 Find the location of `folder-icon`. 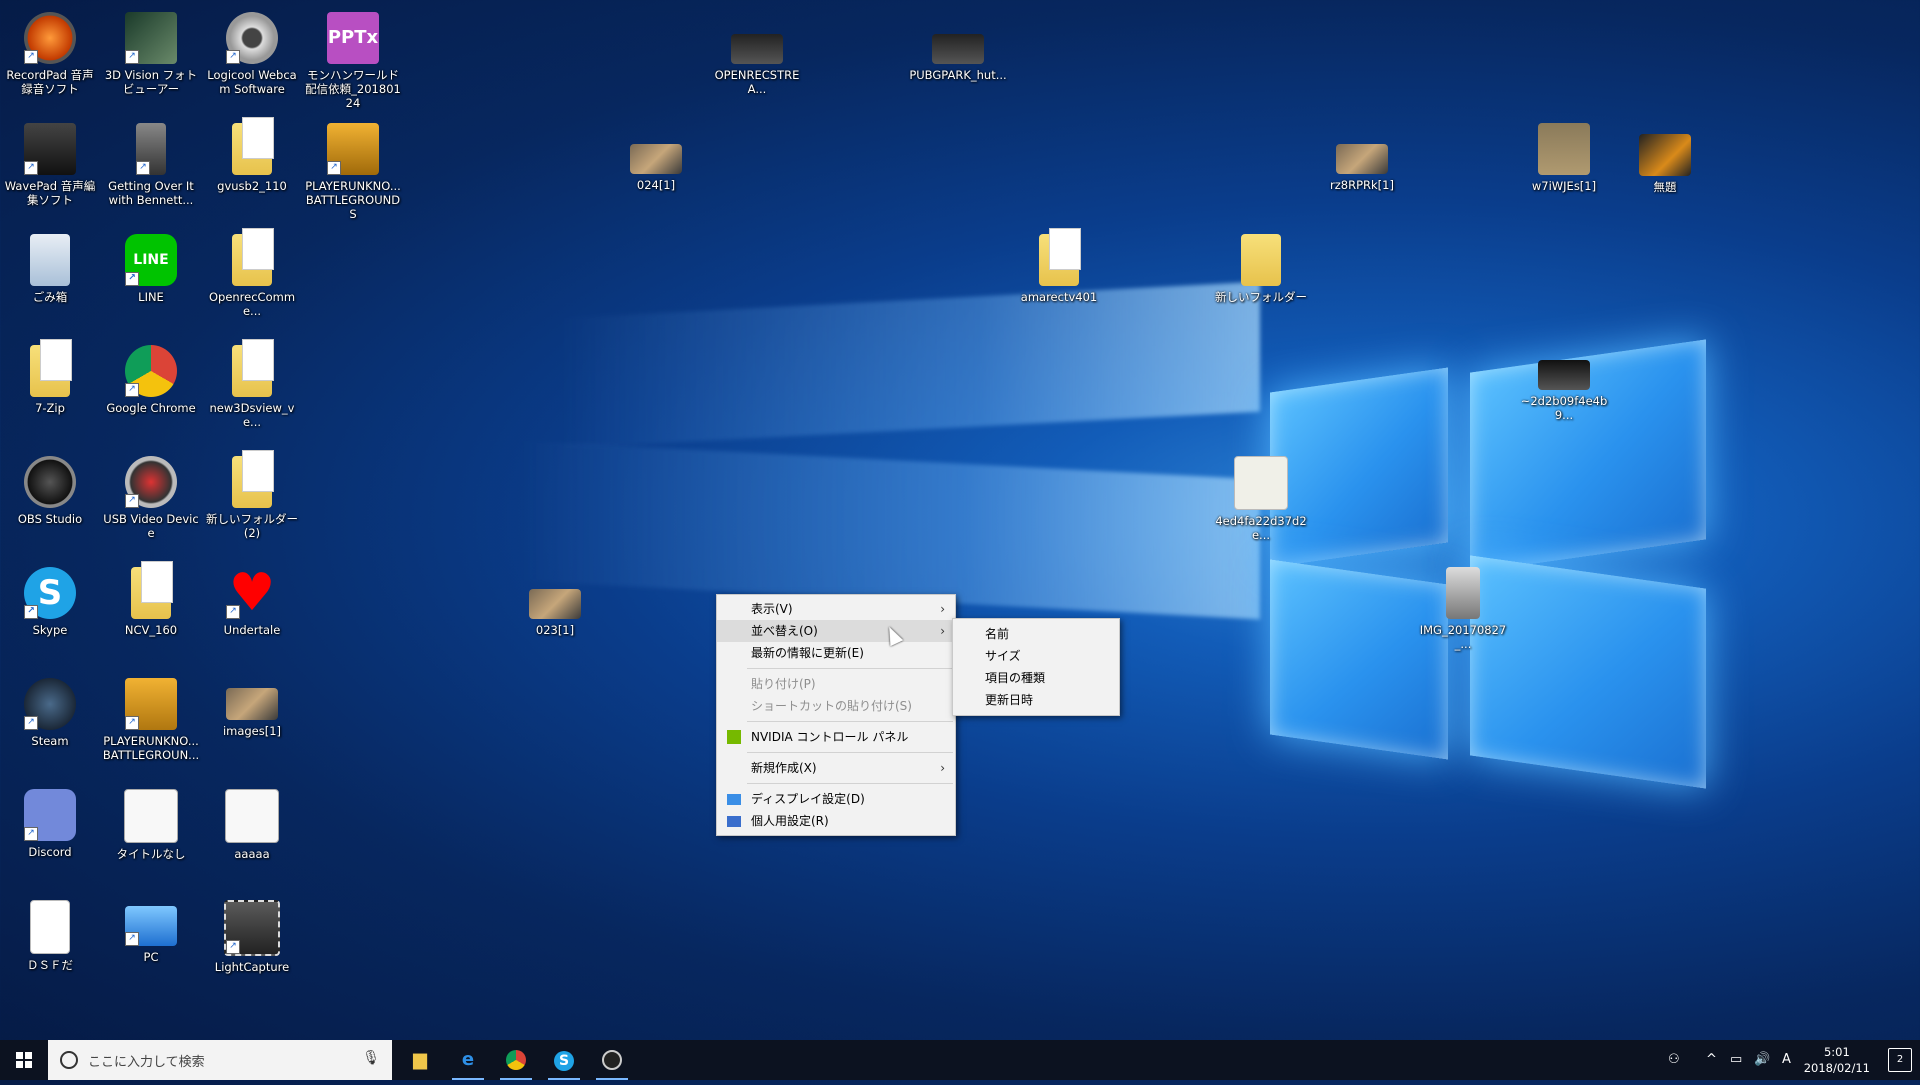

folder-icon is located at coordinates (253, 479).